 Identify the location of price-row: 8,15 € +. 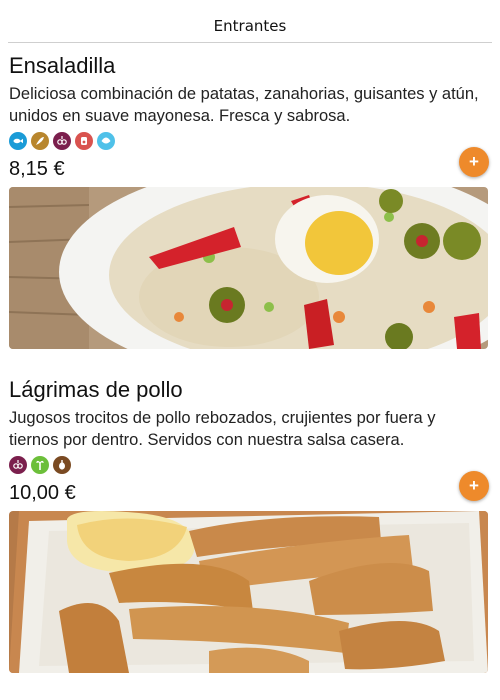
(249, 166).